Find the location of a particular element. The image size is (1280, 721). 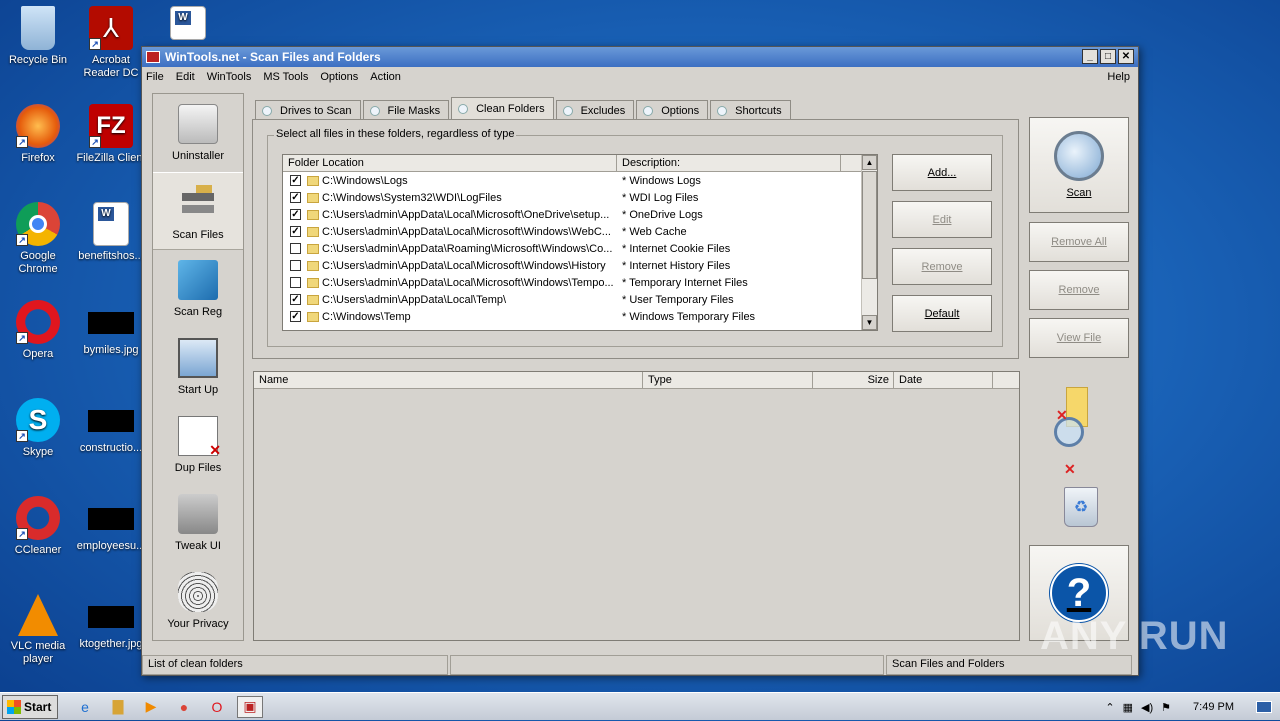

folder-description: * Windows Temporary Files is located at coordinates (689, 316).